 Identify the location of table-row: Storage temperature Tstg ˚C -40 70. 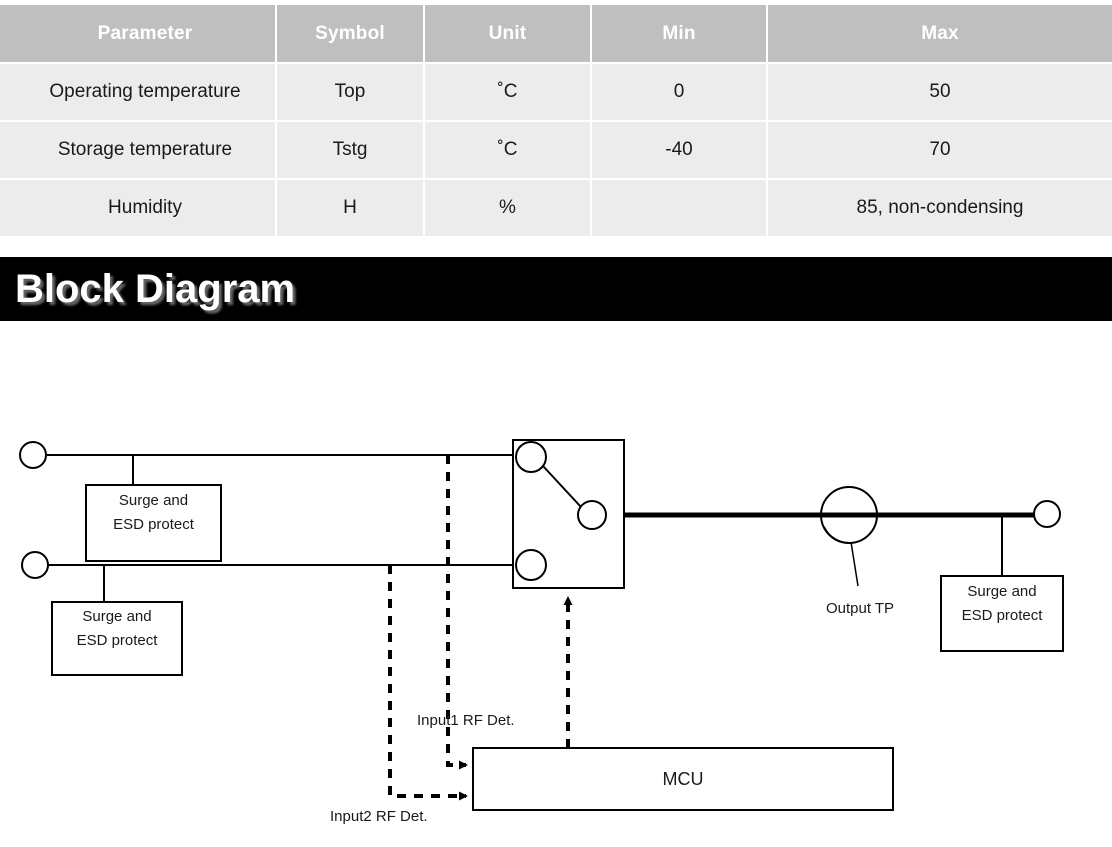
(556, 151).